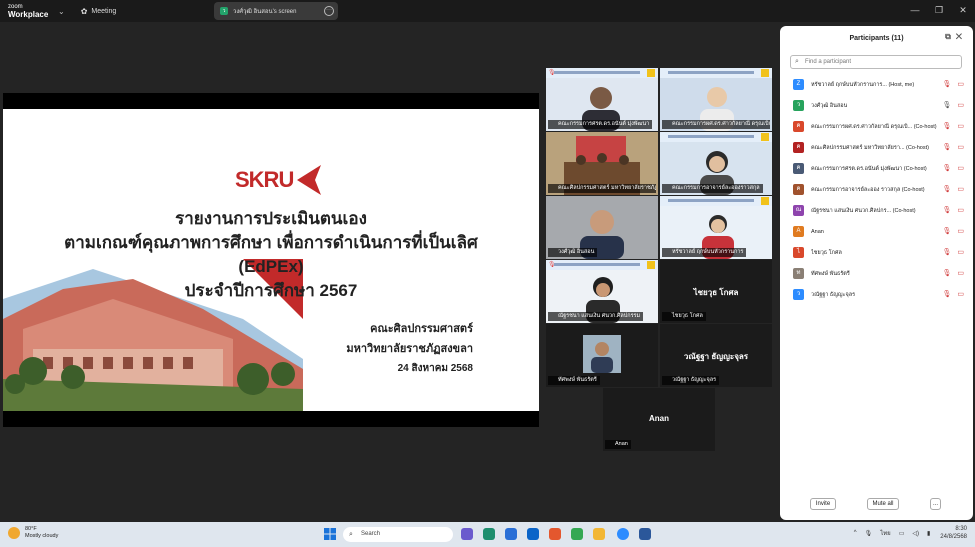 This screenshot has height=547, width=975. Describe the element at coordinates (885, 533) in the screenshot. I see `language-indicator: ไทย` at that location.